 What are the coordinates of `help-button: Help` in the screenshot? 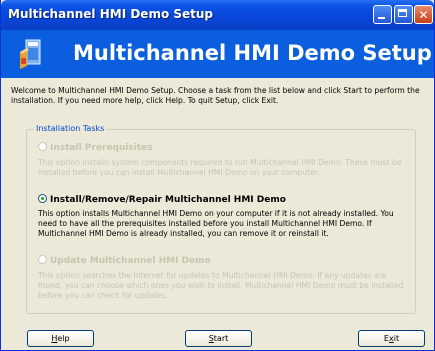 It's located at (60, 338).